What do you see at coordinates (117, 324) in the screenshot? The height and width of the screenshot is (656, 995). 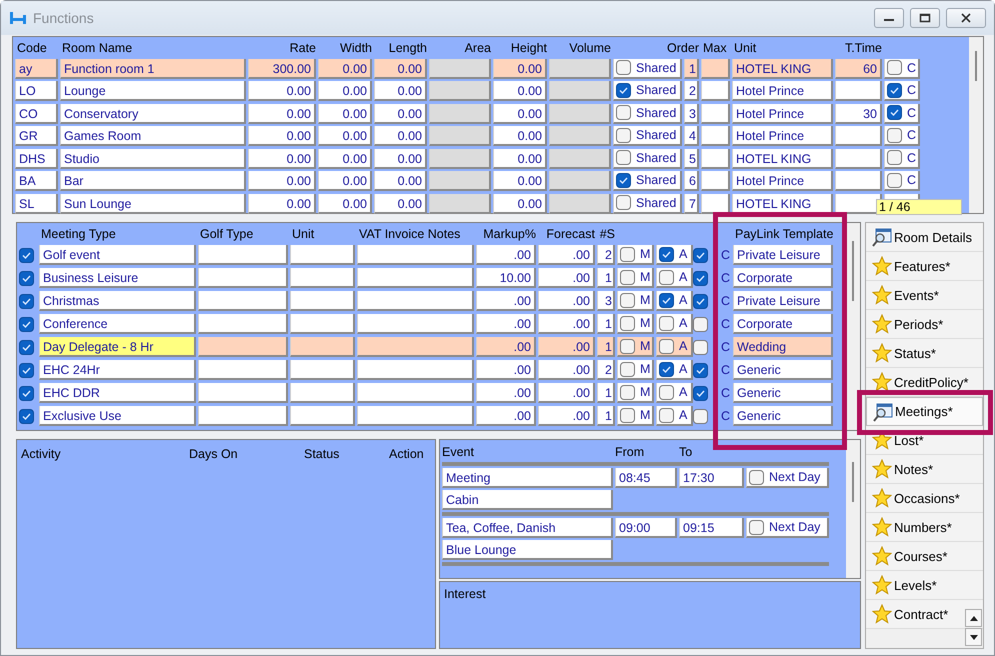 I see `table-cell: Conference` at bounding box center [117, 324].